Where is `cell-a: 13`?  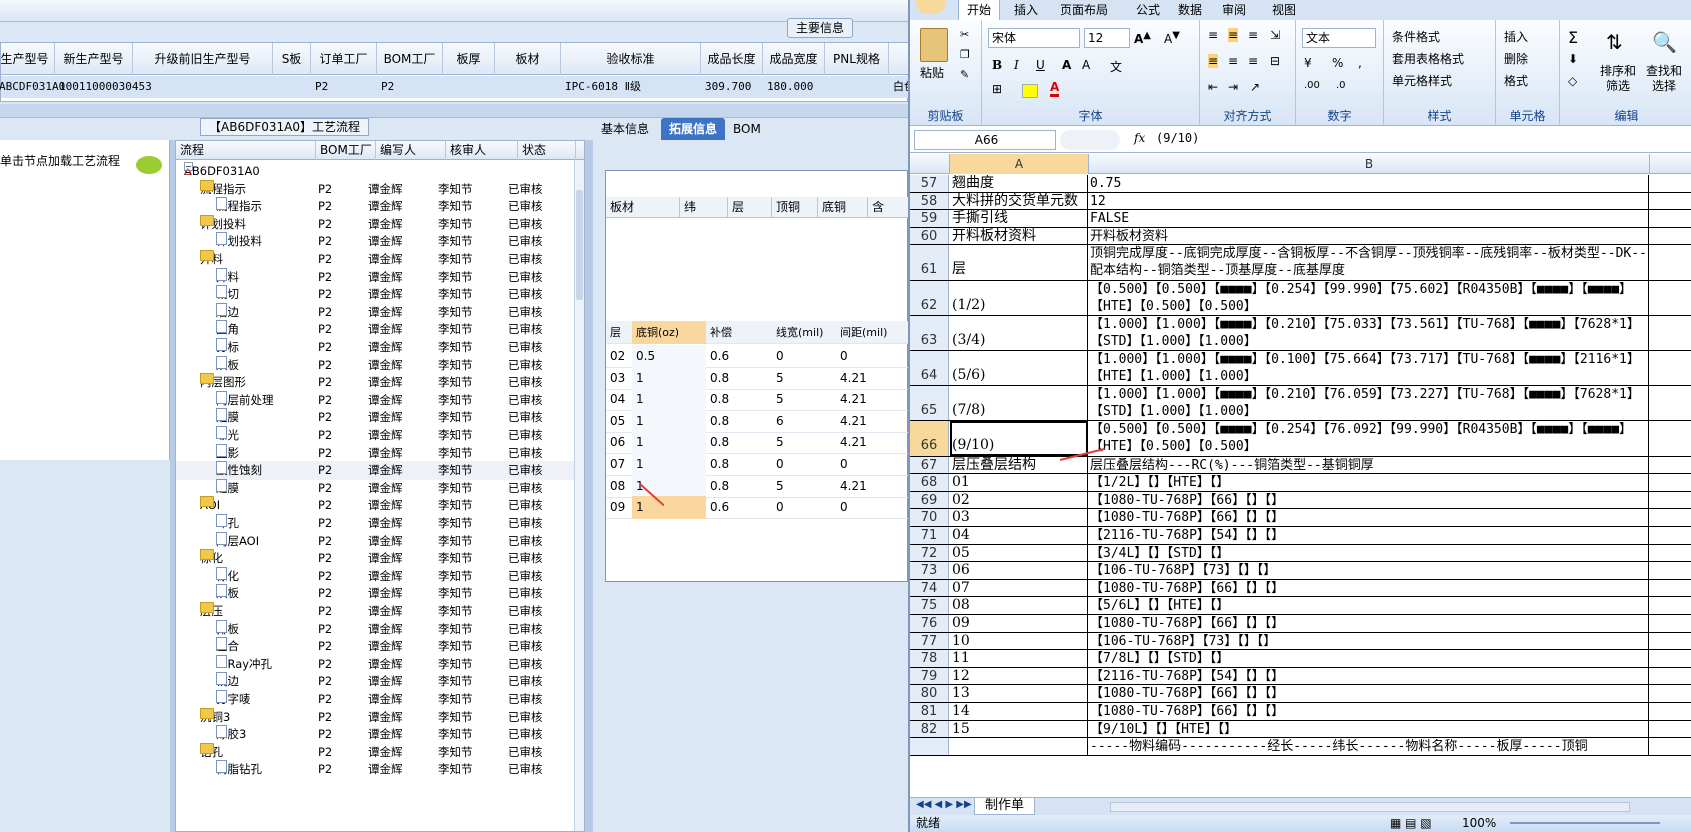 cell-a: 13 is located at coordinates (1019, 693).